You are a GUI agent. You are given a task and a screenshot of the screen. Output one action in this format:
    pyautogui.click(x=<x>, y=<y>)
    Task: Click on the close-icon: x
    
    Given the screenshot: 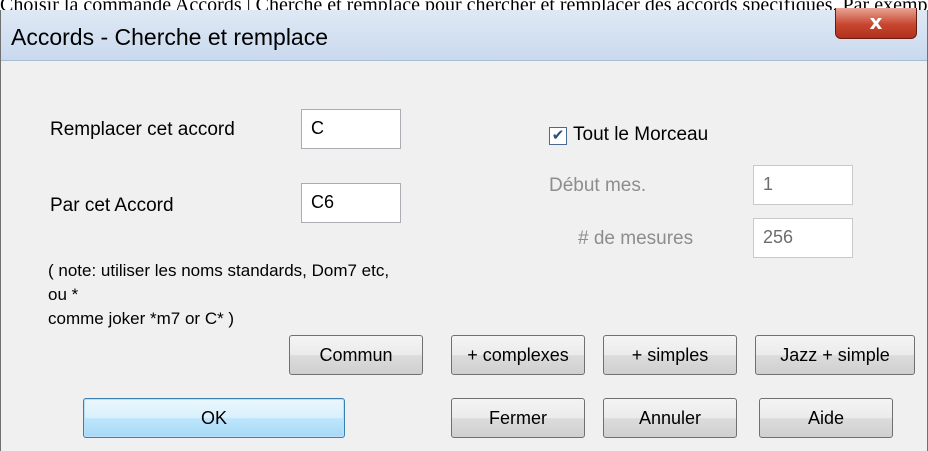 What is the action you would take?
    pyautogui.click(x=876, y=23)
    